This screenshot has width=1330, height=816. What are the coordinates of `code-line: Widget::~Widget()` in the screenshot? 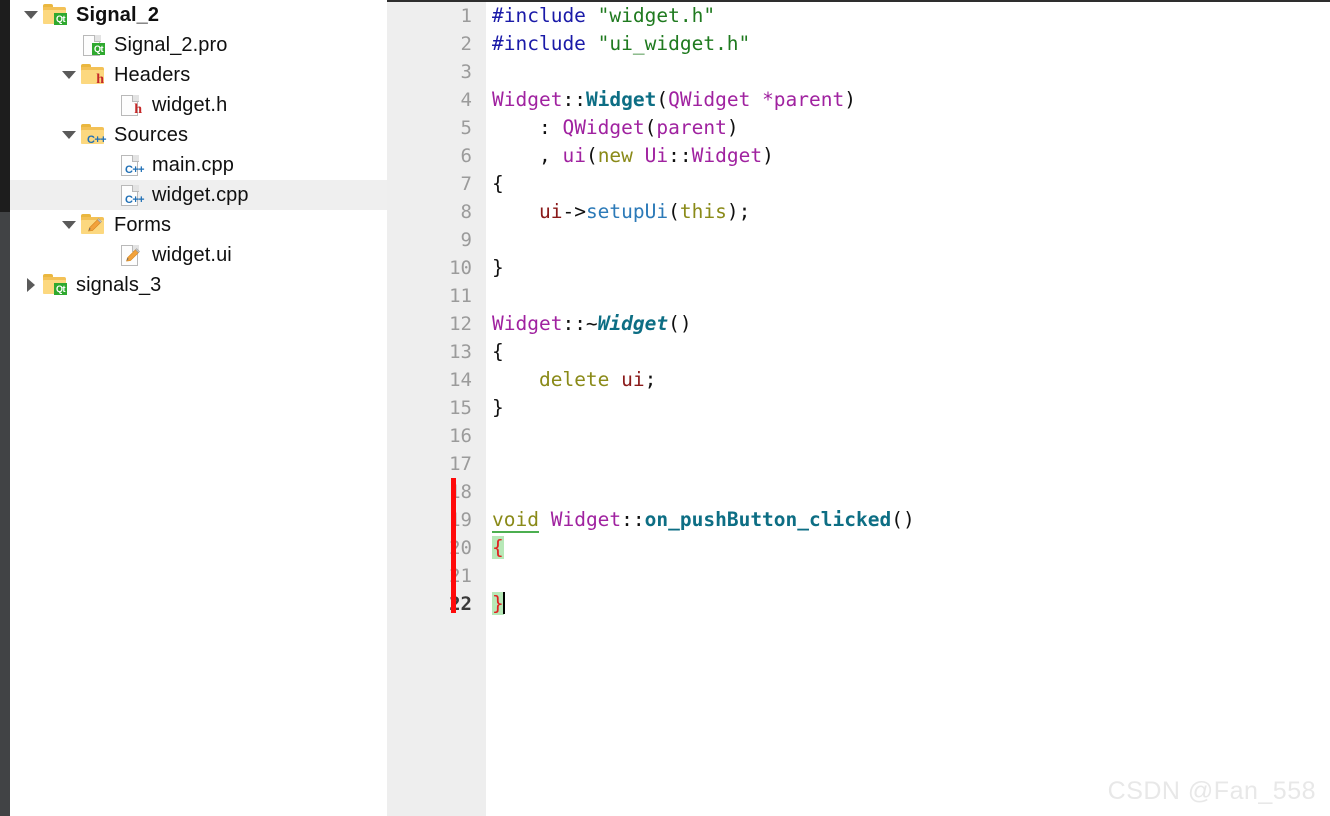 It's located at (908, 324).